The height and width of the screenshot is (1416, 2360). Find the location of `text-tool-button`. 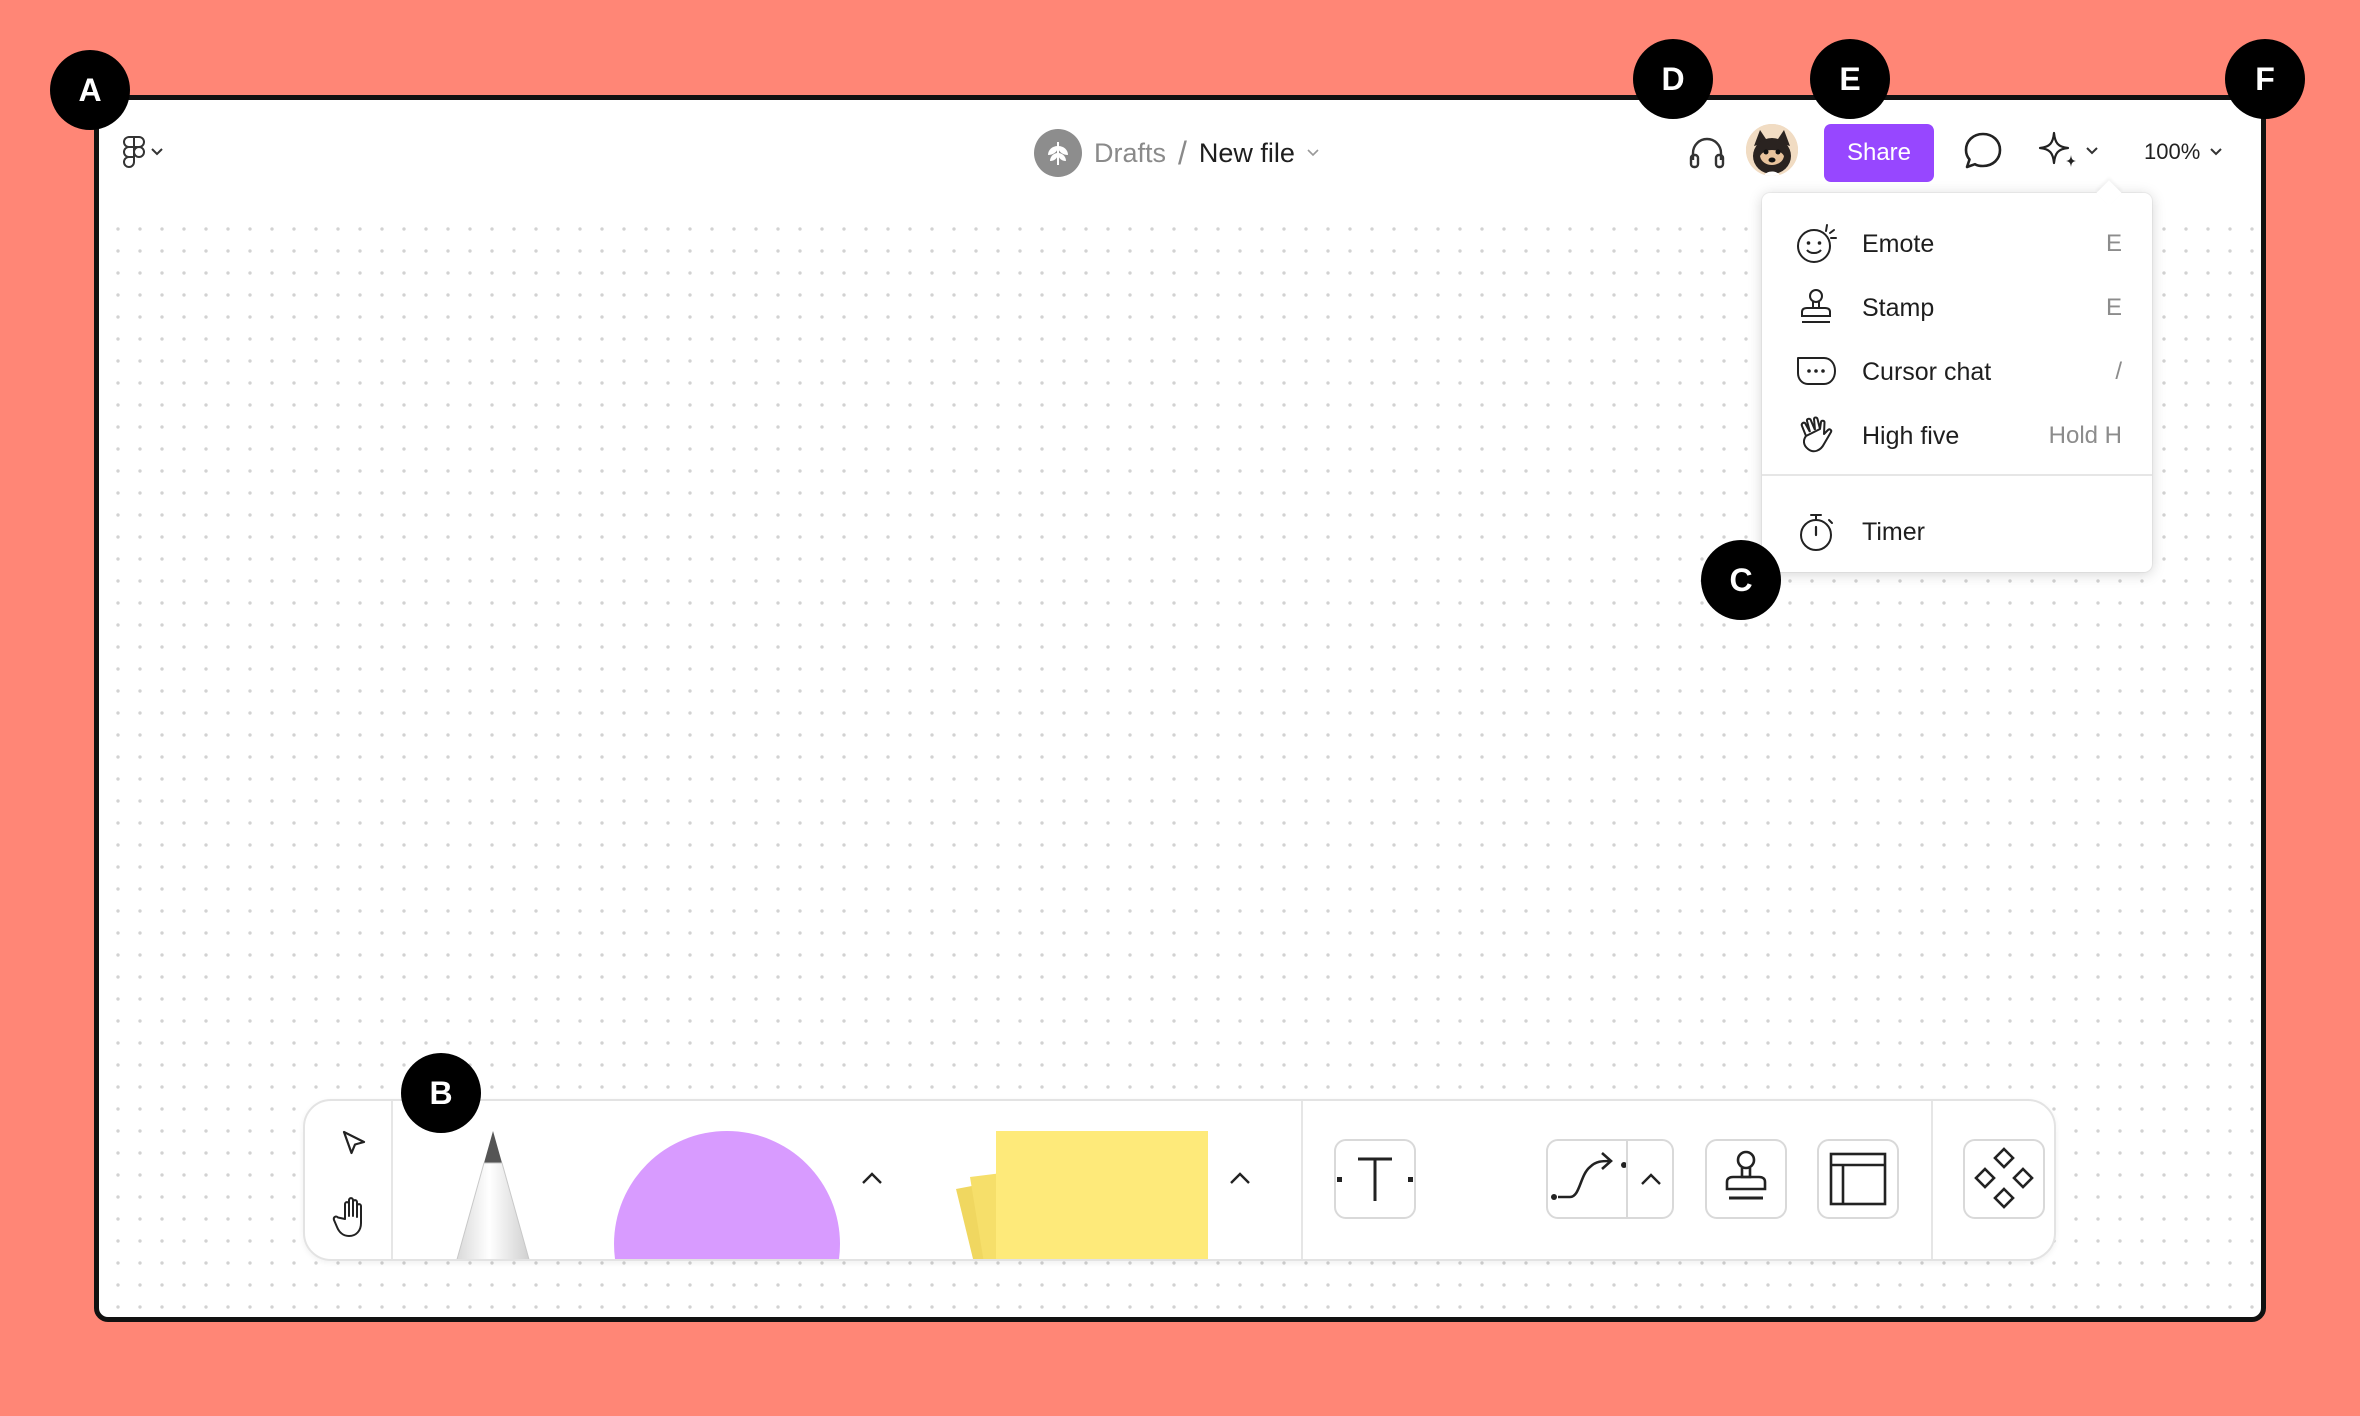

text-tool-button is located at coordinates (1375, 1179).